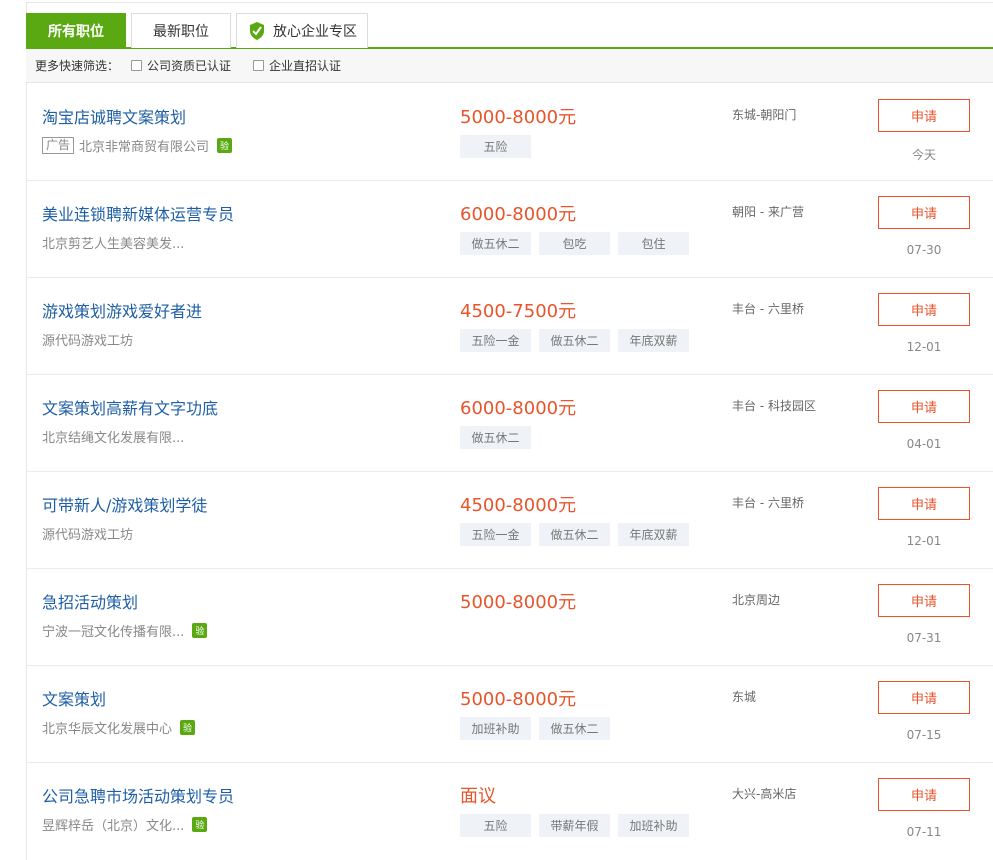 The width and height of the screenshot is (993, 860). I want to click on benefit-tags: 做五休二, so click(495, 437).